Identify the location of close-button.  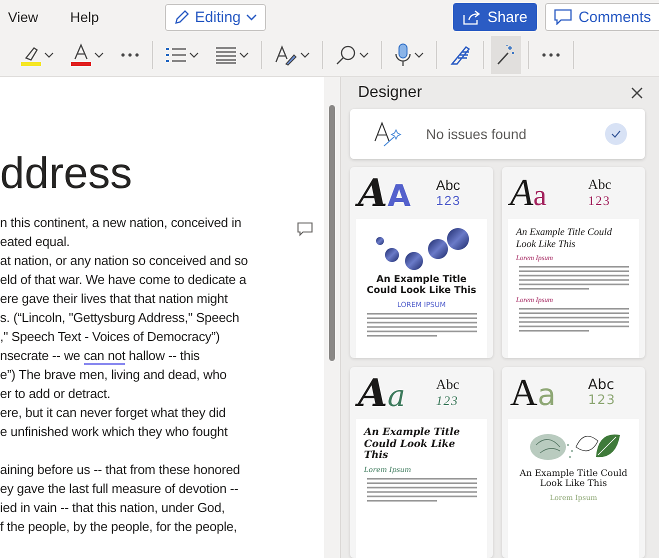
(637, 92).